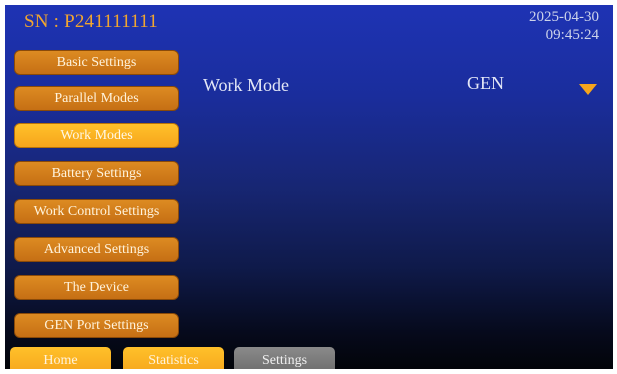  Describe the element at coordinates (284, 358) in the screenshot. I see `tab-settings: Settings` at that location.